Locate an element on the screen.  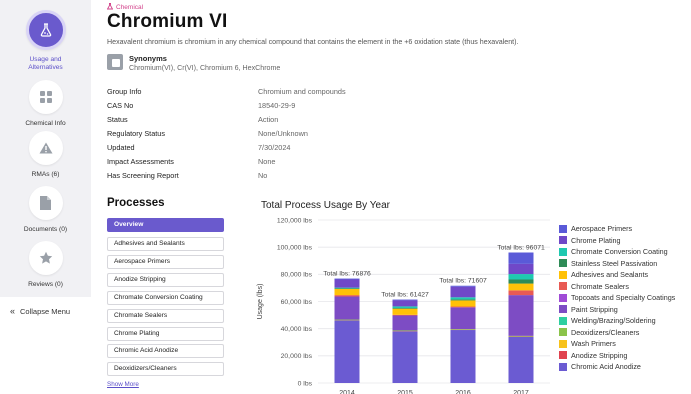
legend-label: Wash Primers is located at coordinates (593, 343).